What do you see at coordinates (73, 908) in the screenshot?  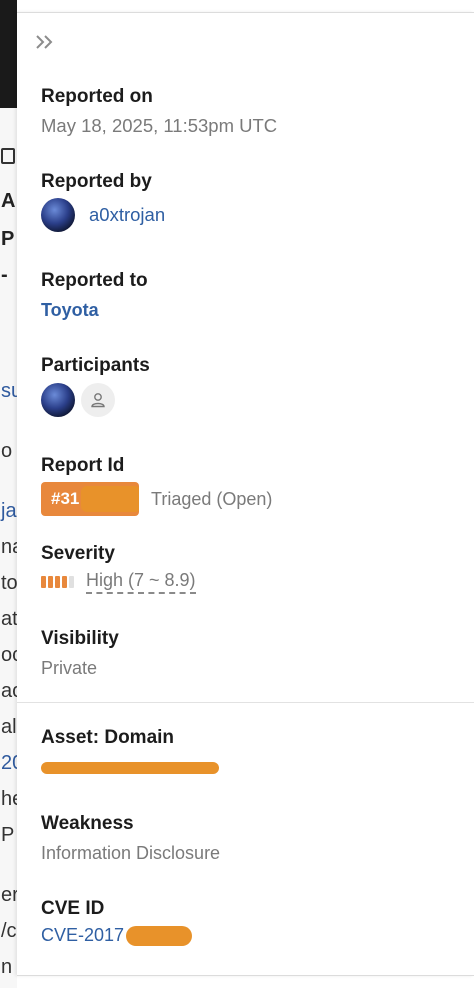 I see `cve-label: CVE ID` at bounding box center [73, 908].